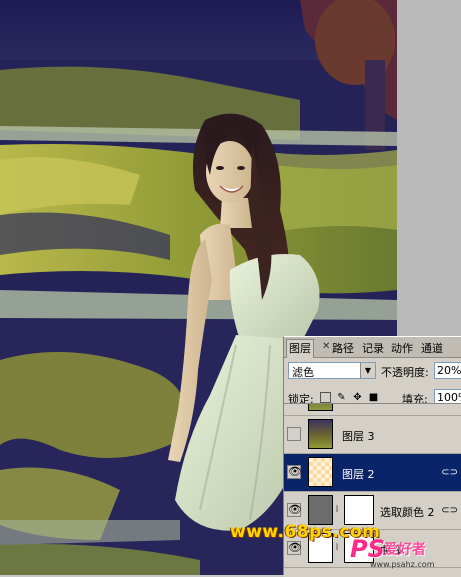 The image size is (461, 577). Describe the element at coordinates (320, 510) in the screenshot. I see `adjustment-thumbnail` at that location.